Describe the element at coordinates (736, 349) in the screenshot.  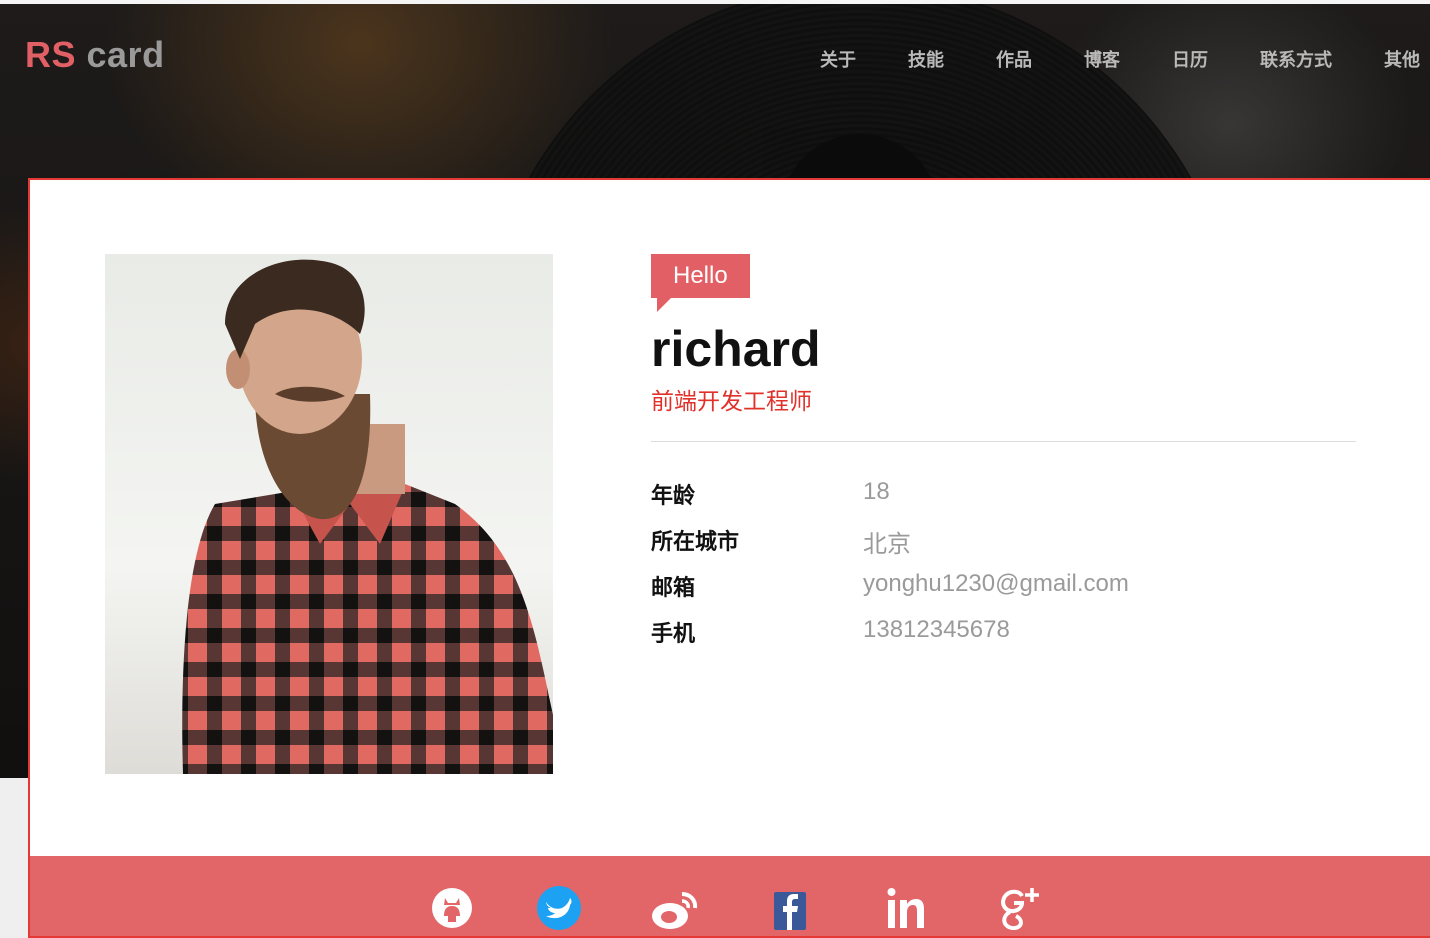
I see `profile-name: richard` at that location.